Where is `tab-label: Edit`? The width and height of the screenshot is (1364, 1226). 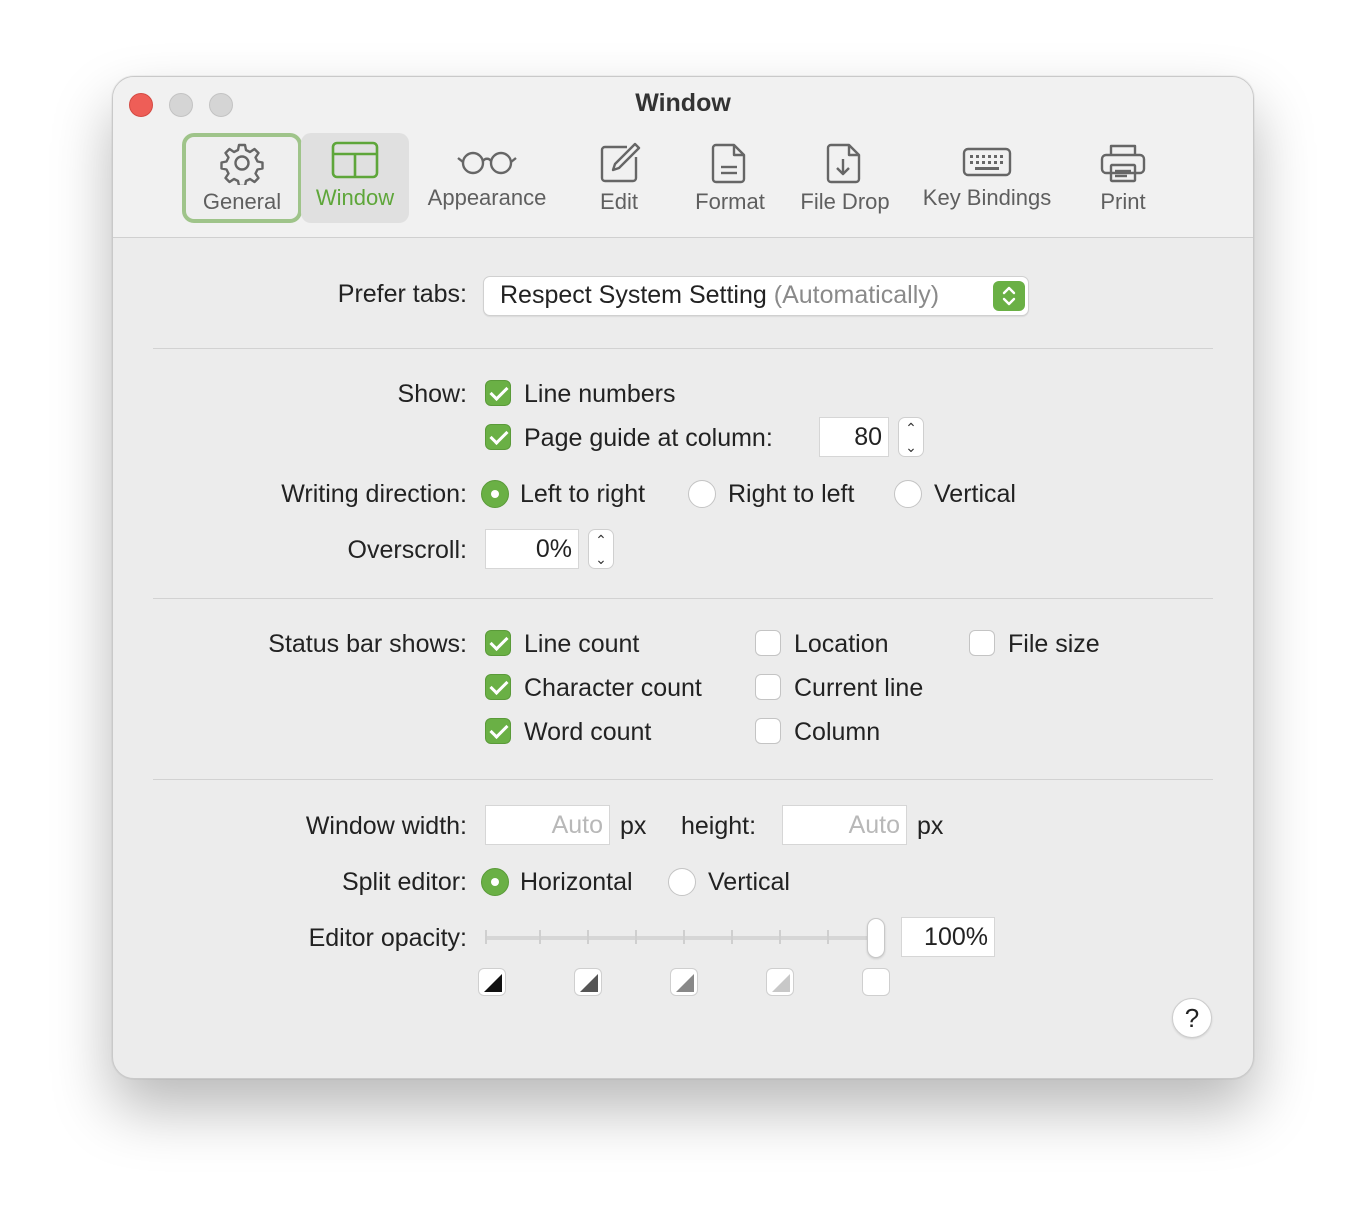 tab-label: Edit is located at coordinates (619, 201).